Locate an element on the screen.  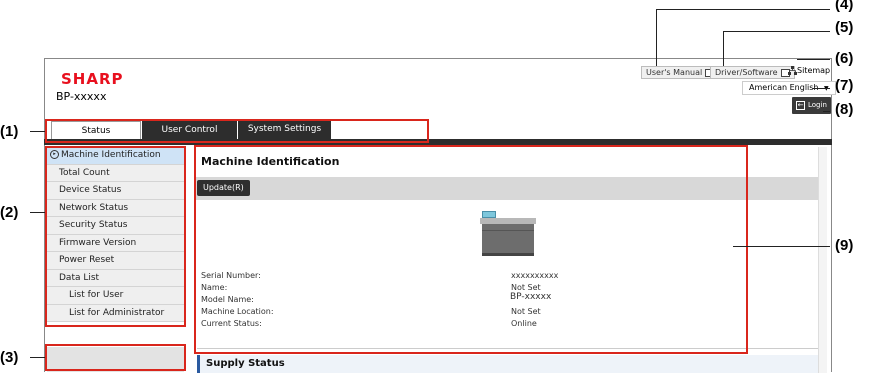
sidebar-item-firmware-version: Firmware Version is located at coordinates (115, 243).